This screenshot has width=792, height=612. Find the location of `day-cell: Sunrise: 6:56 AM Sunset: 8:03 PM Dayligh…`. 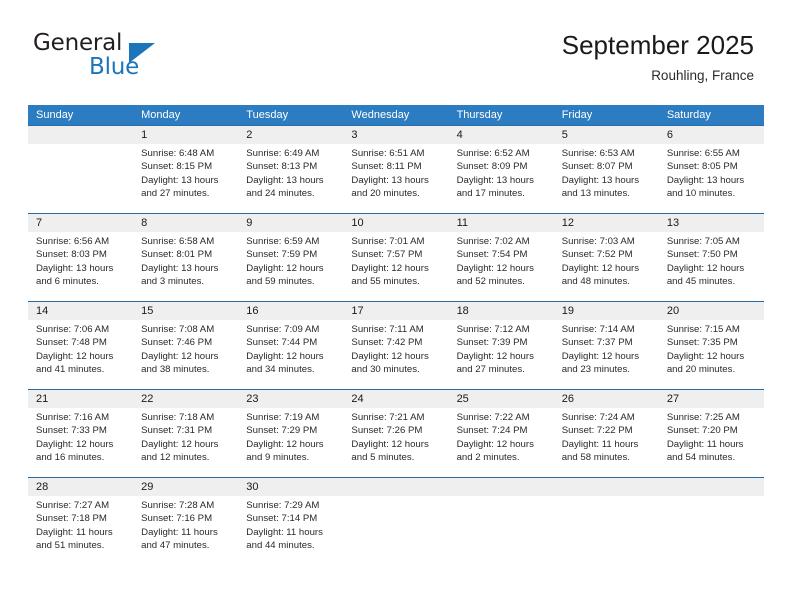

day-cell: Sunrise: 6:56 AM Sunset: 8:03 PM Dayligh… is located at coordinates (80, 266).